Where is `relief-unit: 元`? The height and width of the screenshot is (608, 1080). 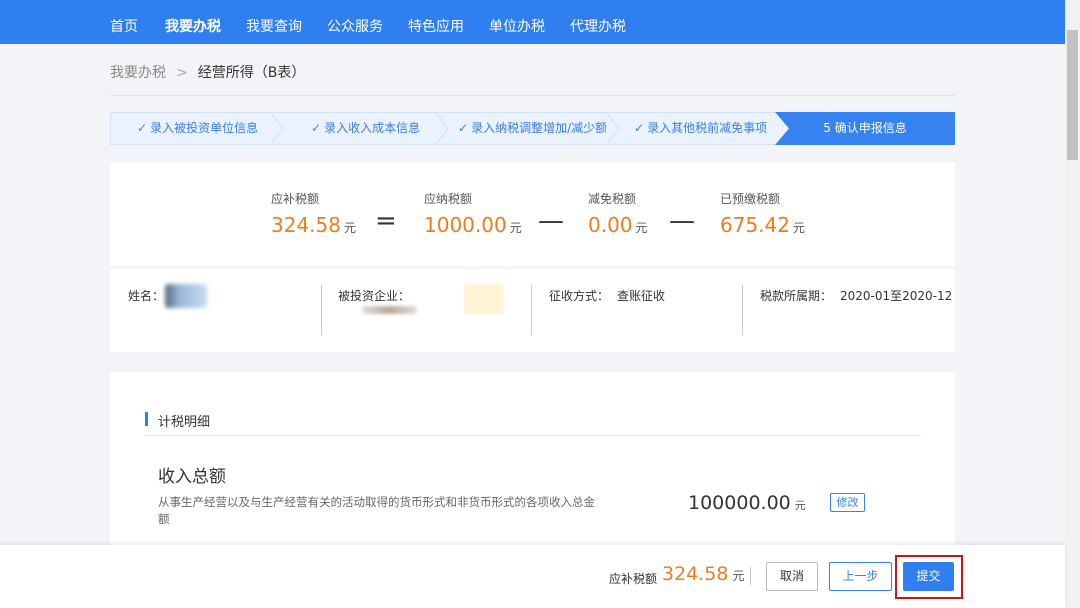
relief-unit: 元 is located at coordinates (641, 228).